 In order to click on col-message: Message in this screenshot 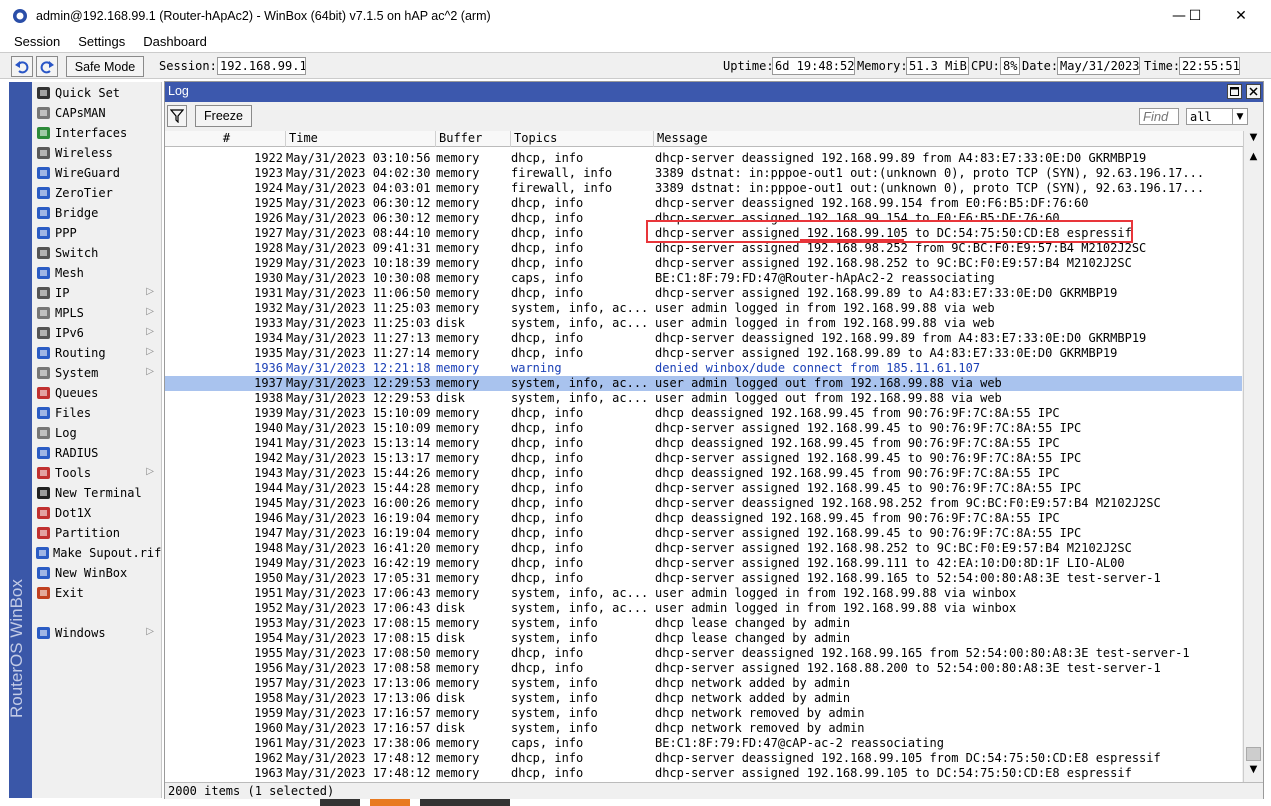, I will do `click(948, 139)`.